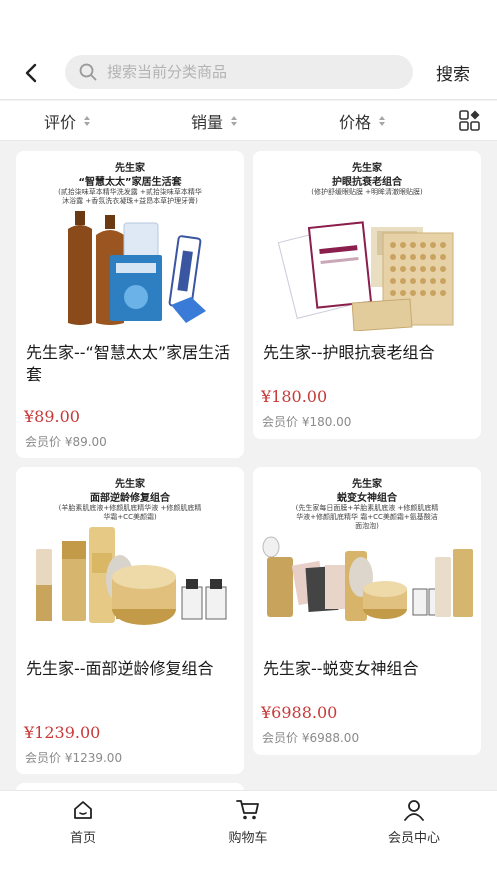  Describe the element at coordinates (248, 50) in the screenshot. I see `top-bar: 搜索` at that location.